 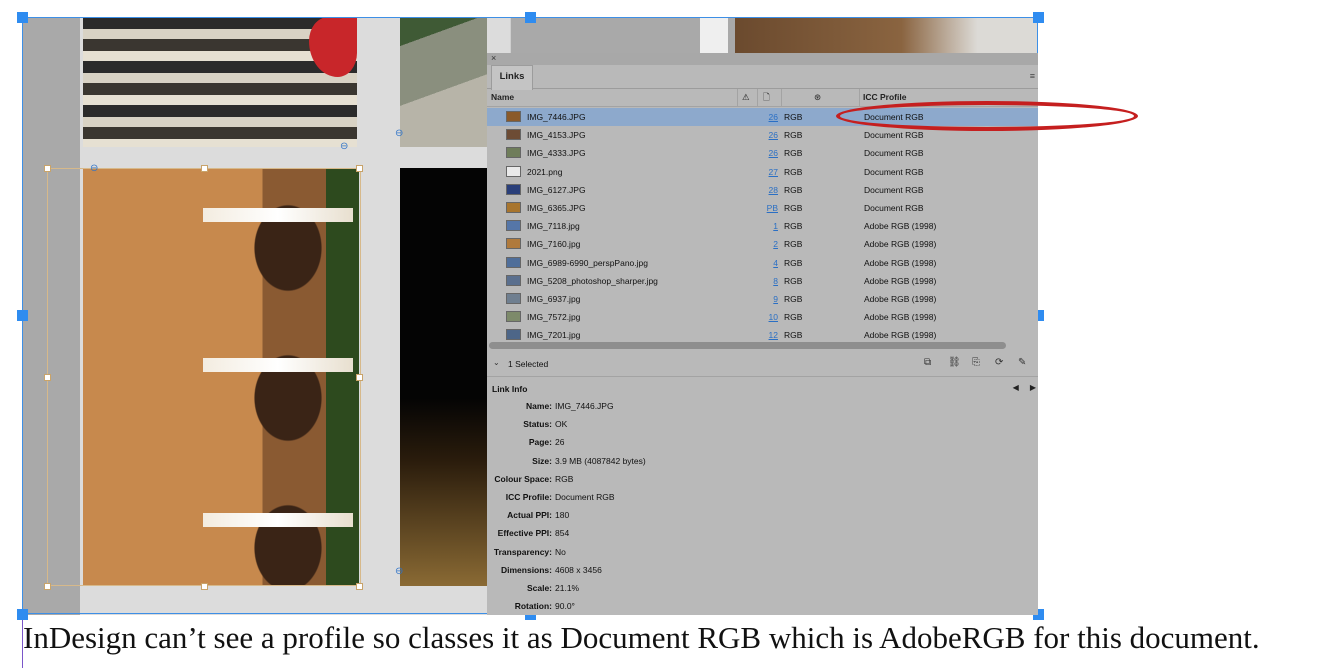 What do you see at coordinates (522, 551) in the screenshot?
I see `info-key: Transparency:` at bounding box center [522, 551].